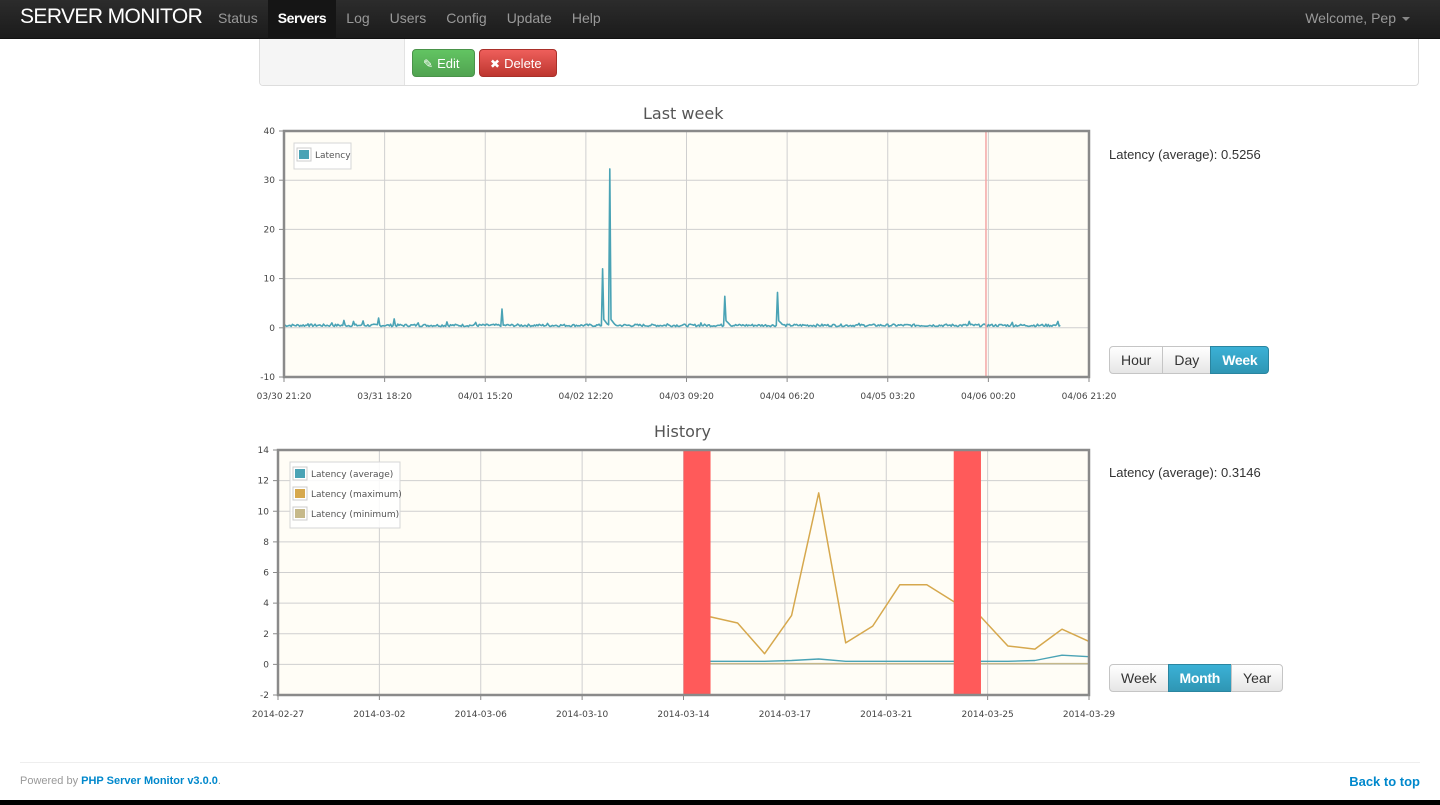  What do you see at coordinates (266, 665) in the screenshot?
I see `y-tick-label: 0` at bounding box center [266, 665].